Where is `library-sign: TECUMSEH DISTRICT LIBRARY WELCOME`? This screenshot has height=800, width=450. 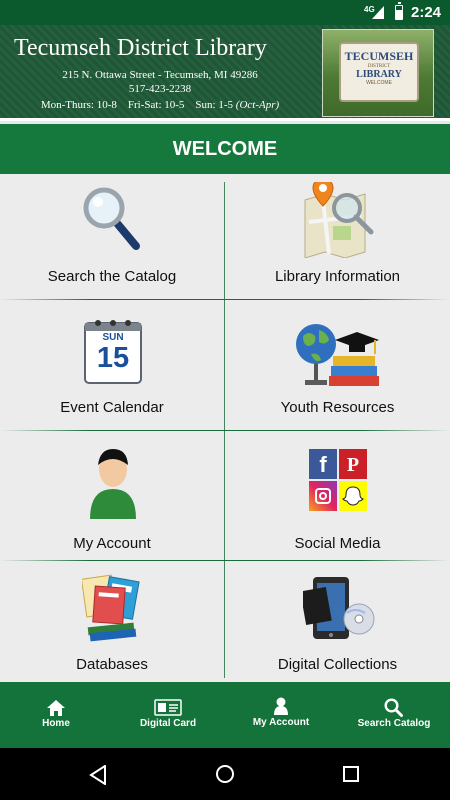 library-sign: TECUMSEH DISTRICT LIBRARY WELCOME is located at coordinates (379, 72).